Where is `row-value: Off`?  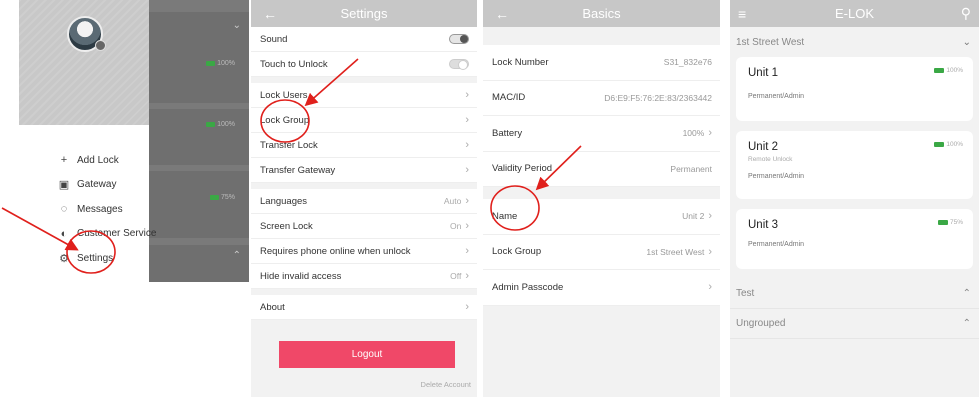
row-value: Off is located at coordinates (456, 276).